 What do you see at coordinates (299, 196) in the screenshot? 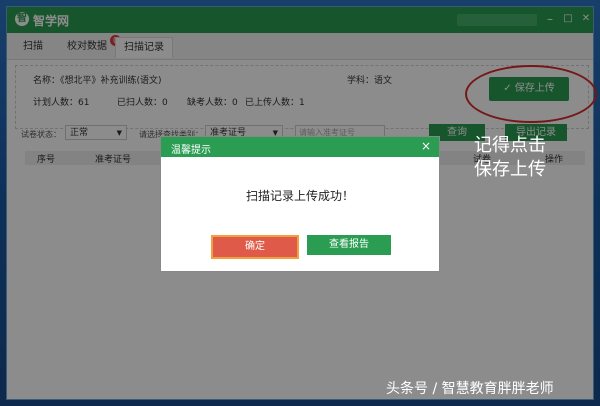
I see `dialog-message: 扫描记录上传成功！` at bounding box center [299, 196].